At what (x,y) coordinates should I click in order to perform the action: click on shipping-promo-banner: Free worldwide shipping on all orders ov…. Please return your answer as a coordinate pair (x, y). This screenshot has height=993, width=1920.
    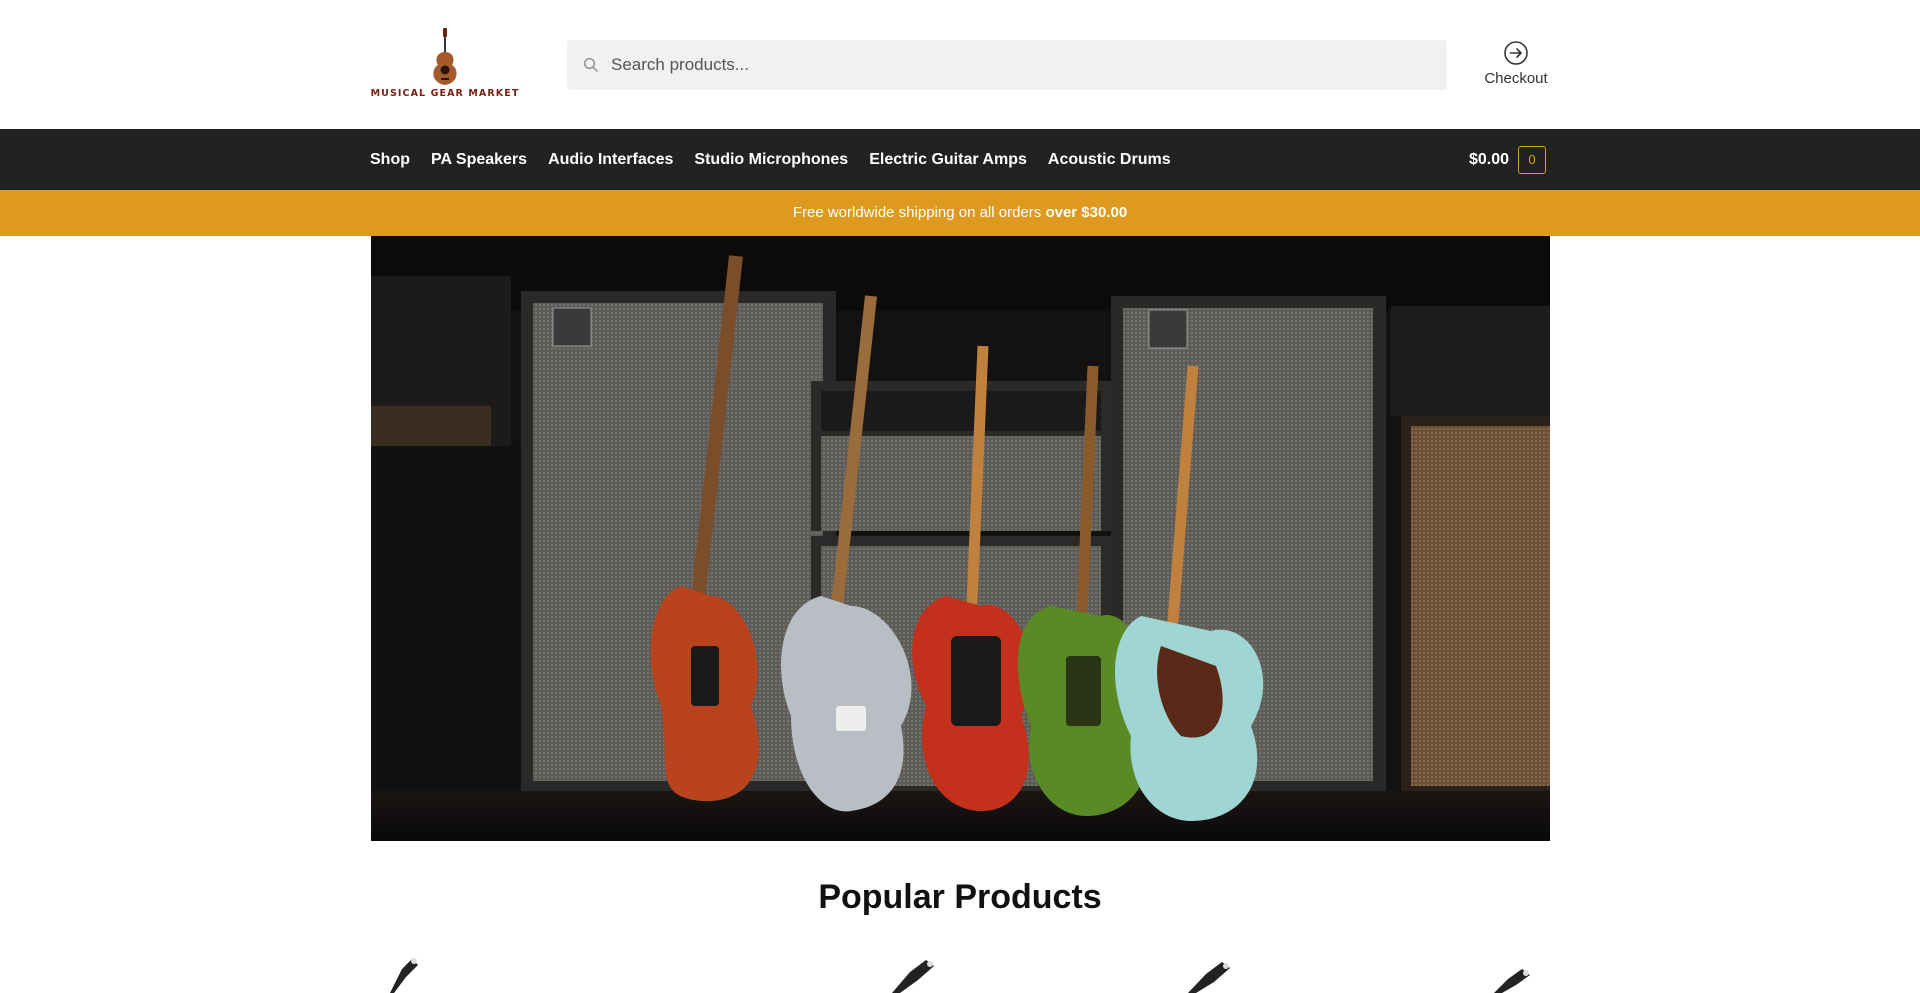
    Looking at the image, I should click on (960, 213).